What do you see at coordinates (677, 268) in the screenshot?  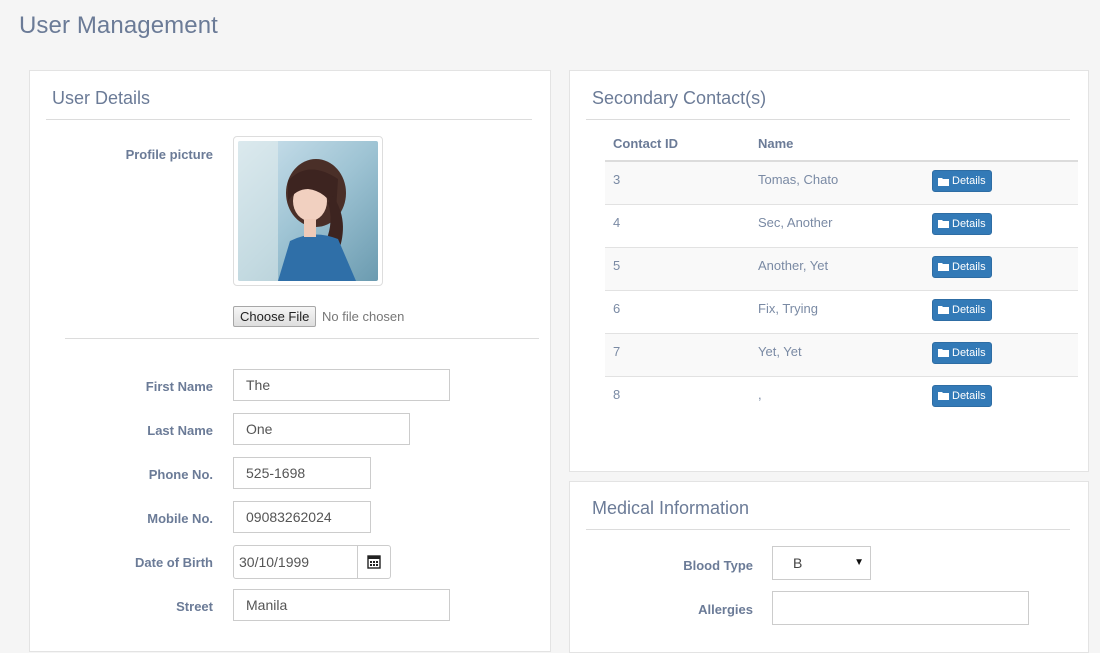 I see `contact-id-cell: 5` at bounding box center [677, 268].